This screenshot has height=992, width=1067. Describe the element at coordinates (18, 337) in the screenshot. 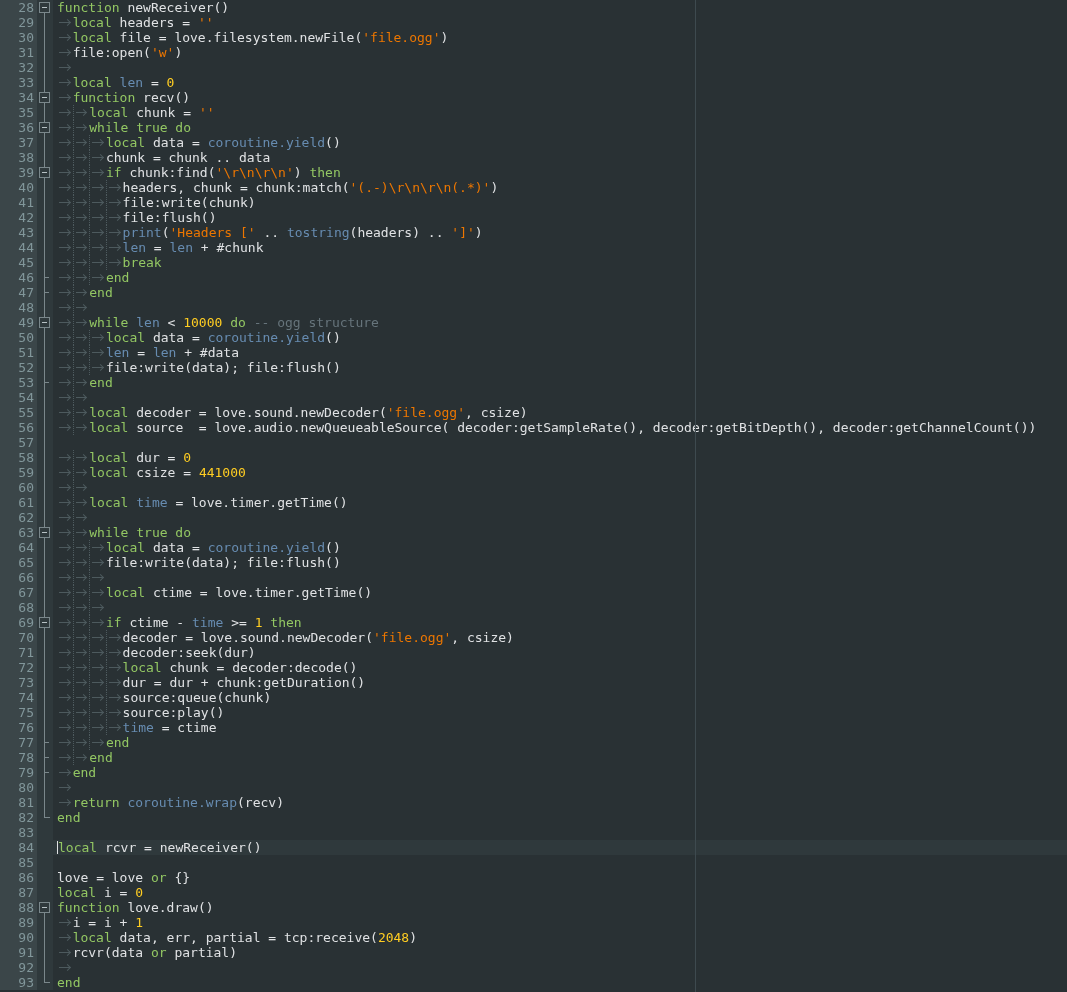

I see `line-number: 50` at that location.